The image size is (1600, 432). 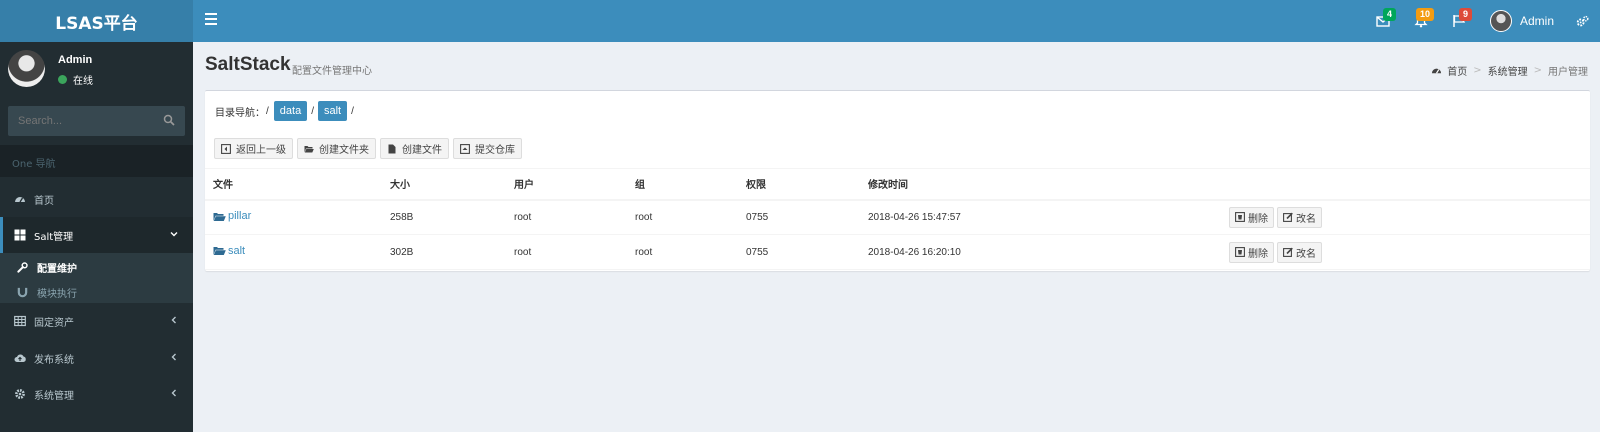 What do you see at coordinates (344, 150) in the screenshot?
I see `create-folder-label: 创建文件夹` at bounding box center [344, 150].